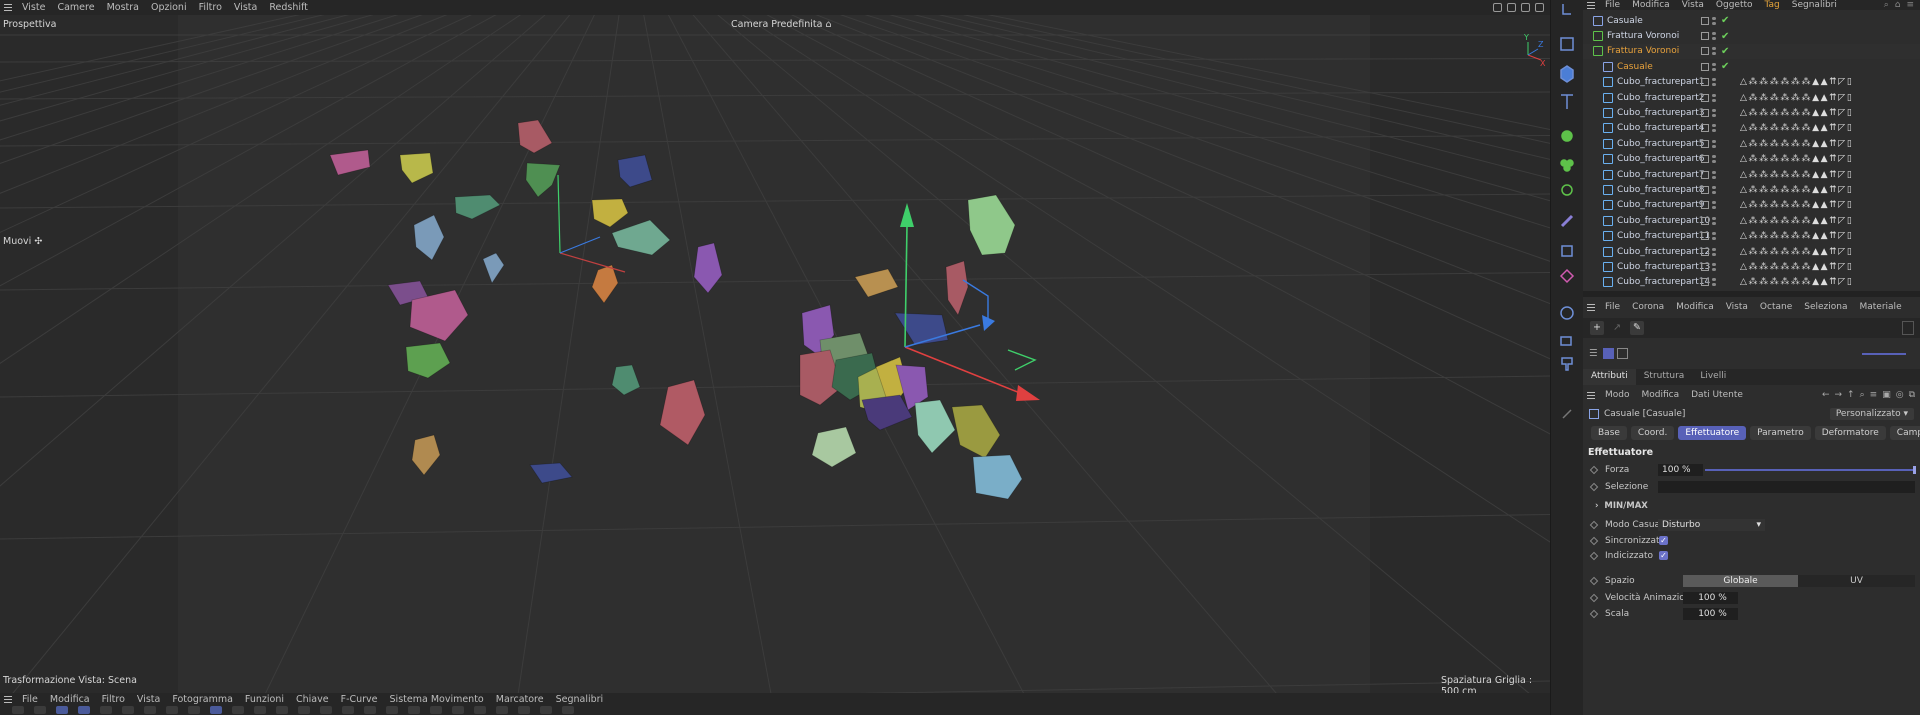 Image resolution: width=1920 pixels, height=715 pixels. I want to click on object-row: Cubo_fracturepart1 △⁂⁂⁂⁂⁂⁂▲▲⇈◸▯, so click(1751, 82).